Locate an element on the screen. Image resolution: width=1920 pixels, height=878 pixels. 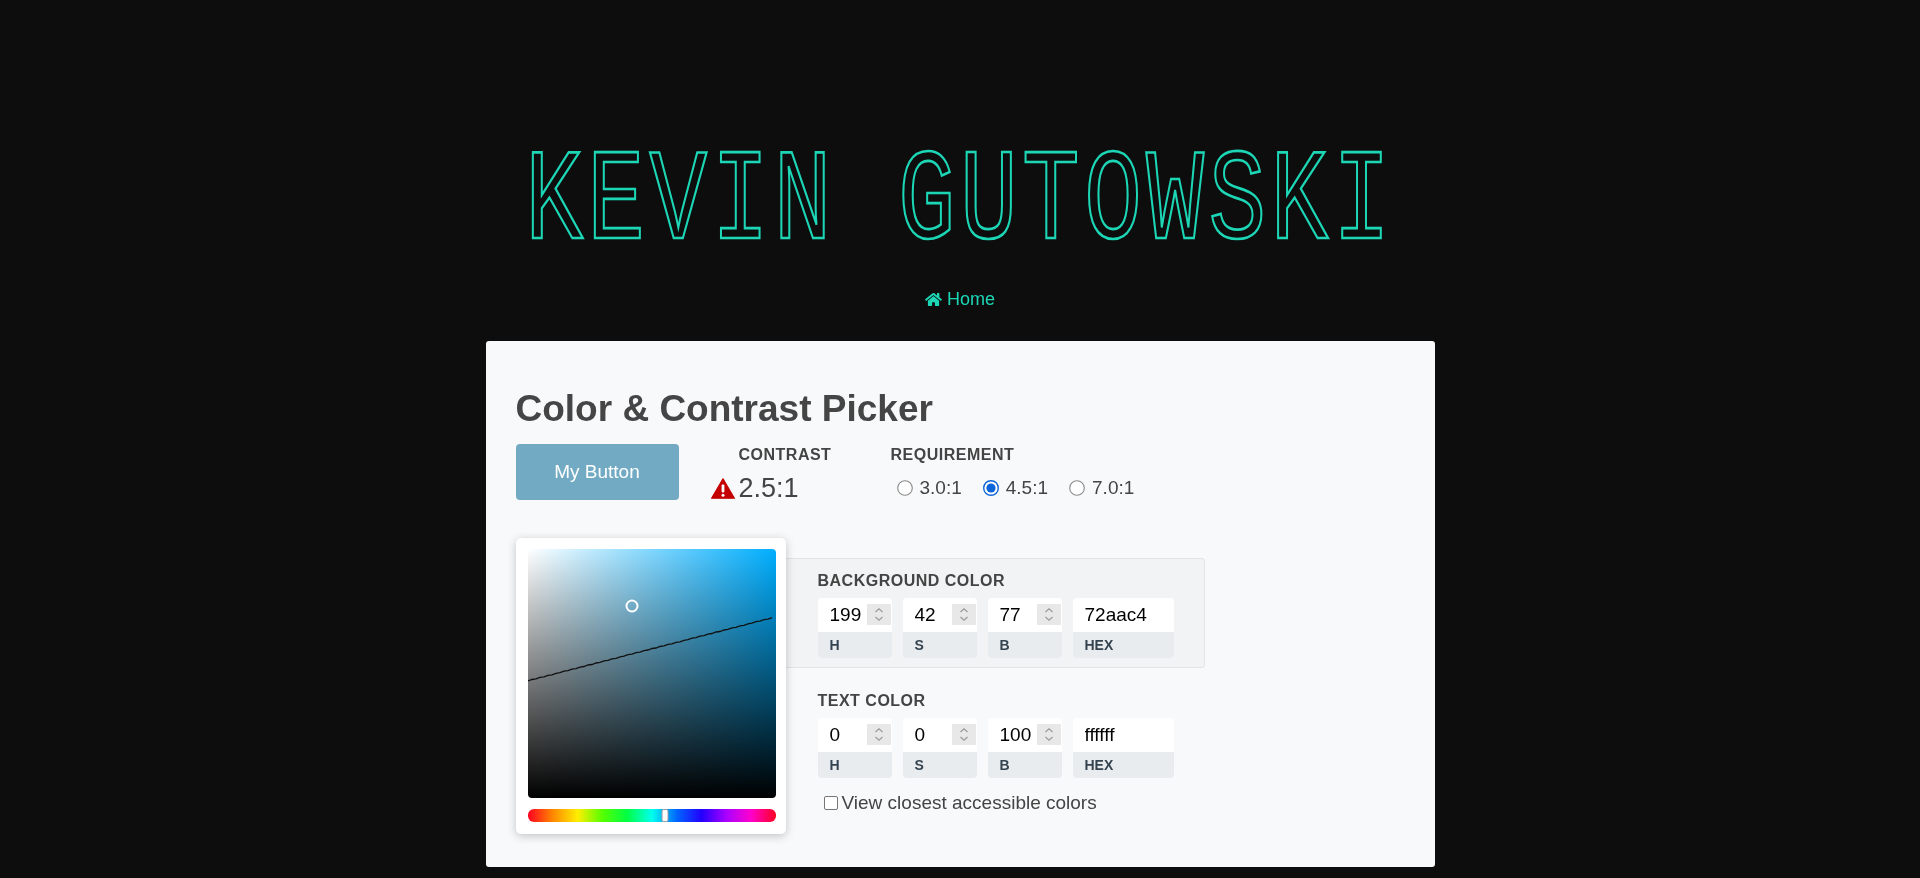
page-title: Color & Contrast Picker is located at coordinates (724, 409).